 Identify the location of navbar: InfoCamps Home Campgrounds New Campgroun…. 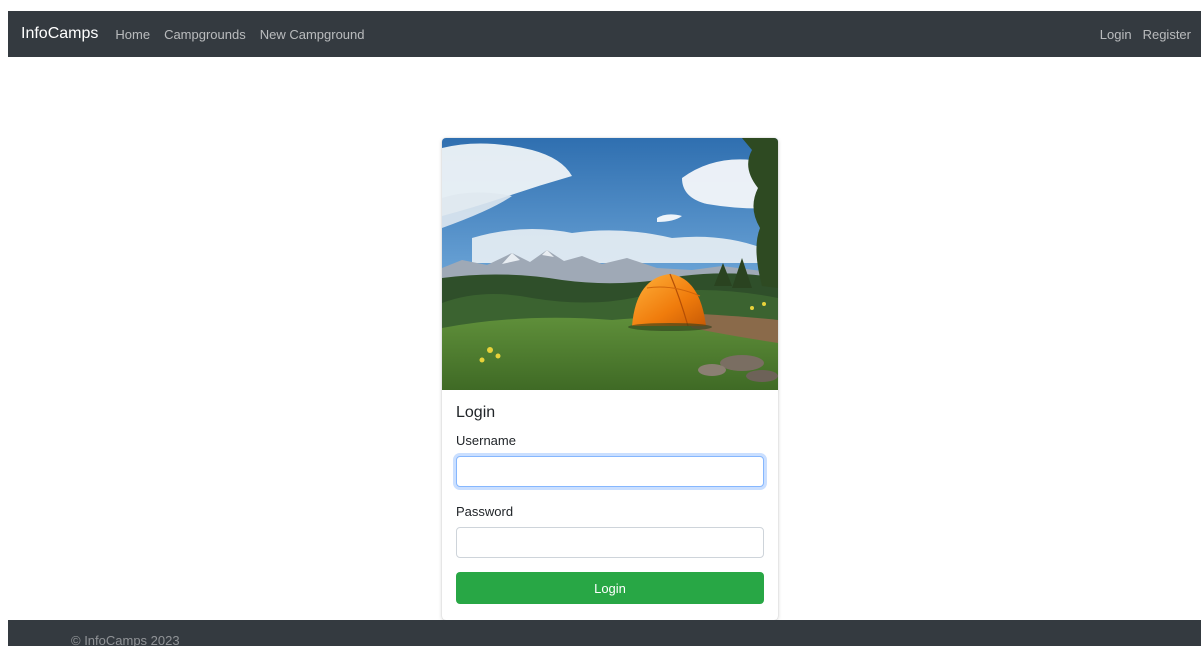
(604, 34).